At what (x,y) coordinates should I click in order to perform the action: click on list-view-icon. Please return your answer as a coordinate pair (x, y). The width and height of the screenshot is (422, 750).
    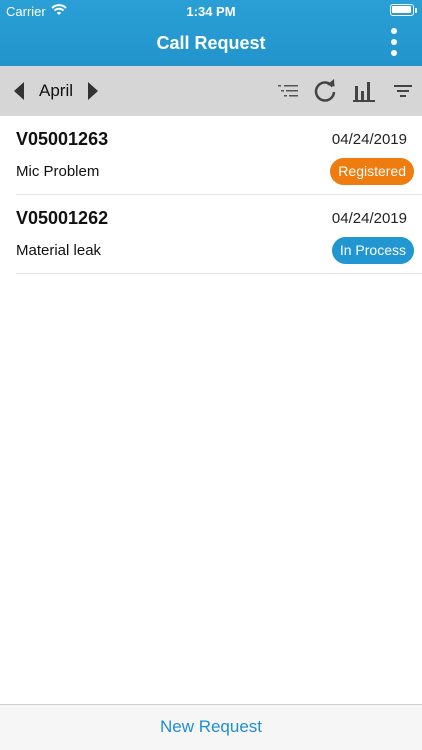
    Looking at the image, I should click on (288, 91).